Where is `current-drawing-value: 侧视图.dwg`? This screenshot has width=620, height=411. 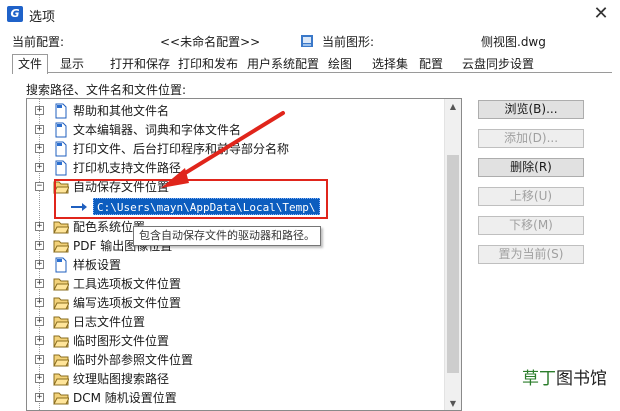 current-drawing-value: 侧视图.dwg is located at coordinates (513, 42).